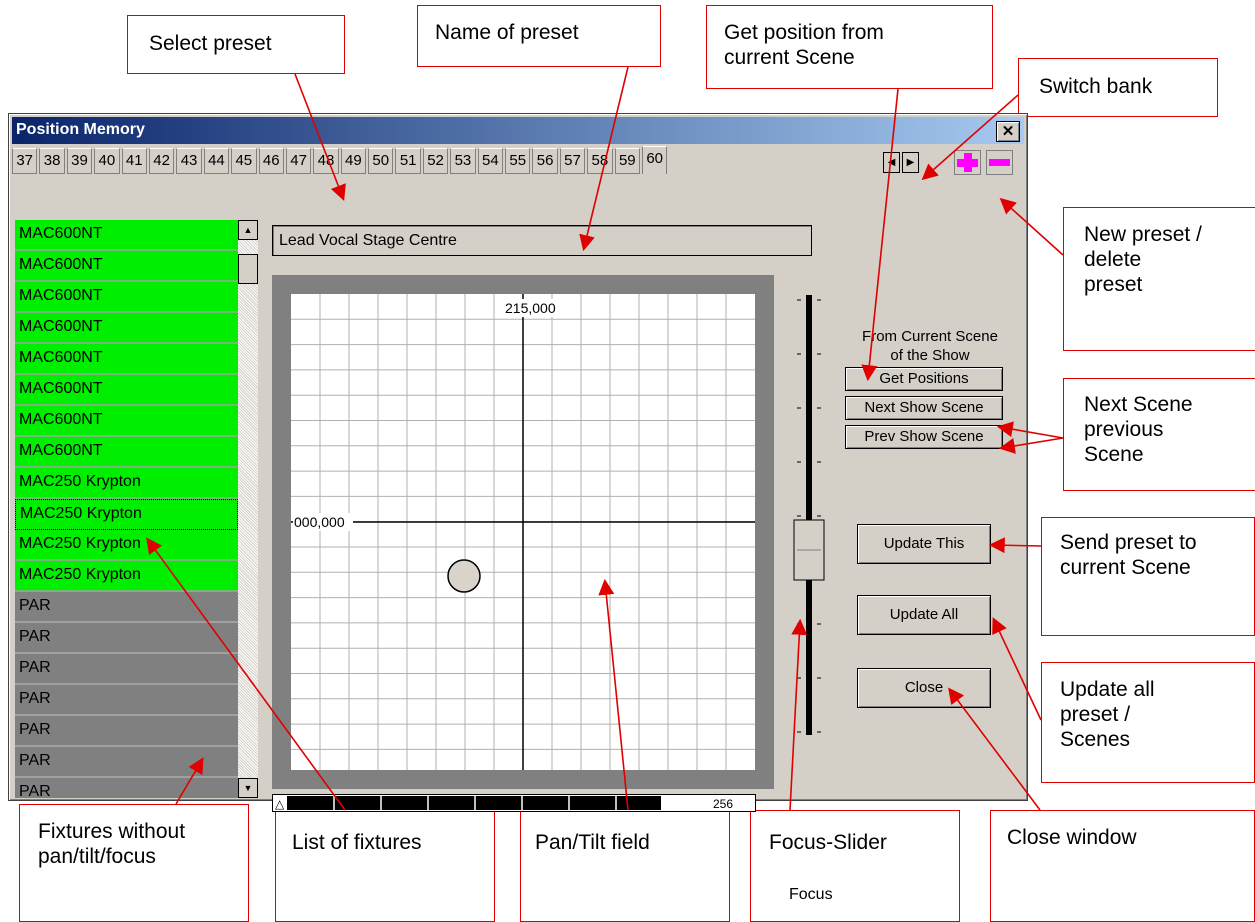  I want to click on new-preset-button, so click(967, 162).